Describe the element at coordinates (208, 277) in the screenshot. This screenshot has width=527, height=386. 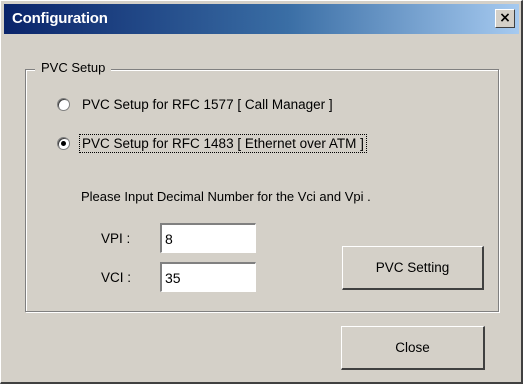
I see `vci-input` at that location.